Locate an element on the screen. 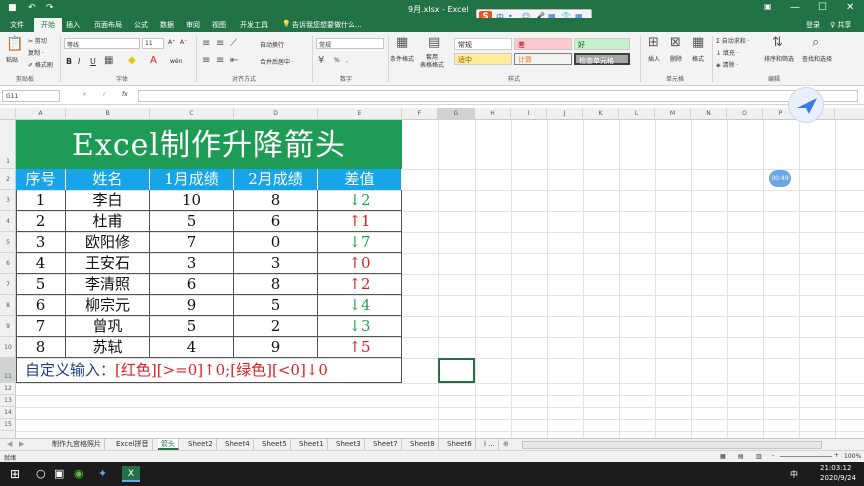 This screenshot has height=486, width=864. windows-start-icon: ⊞ is located at coordinates (15, 474).